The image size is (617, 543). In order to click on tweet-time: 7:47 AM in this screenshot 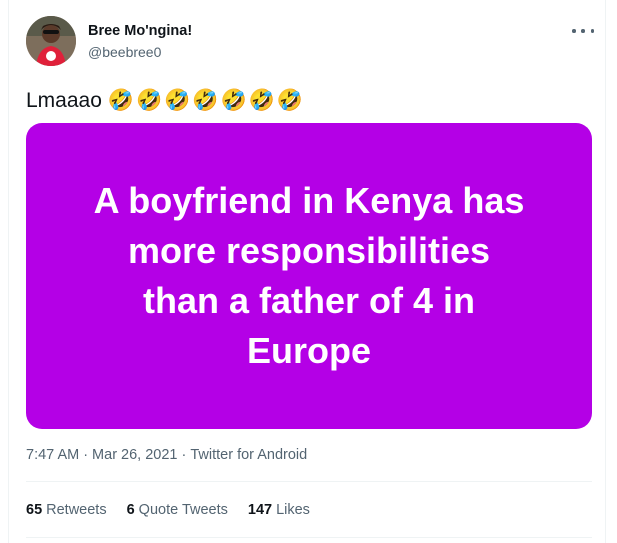, I will do `click(52, 455)`.